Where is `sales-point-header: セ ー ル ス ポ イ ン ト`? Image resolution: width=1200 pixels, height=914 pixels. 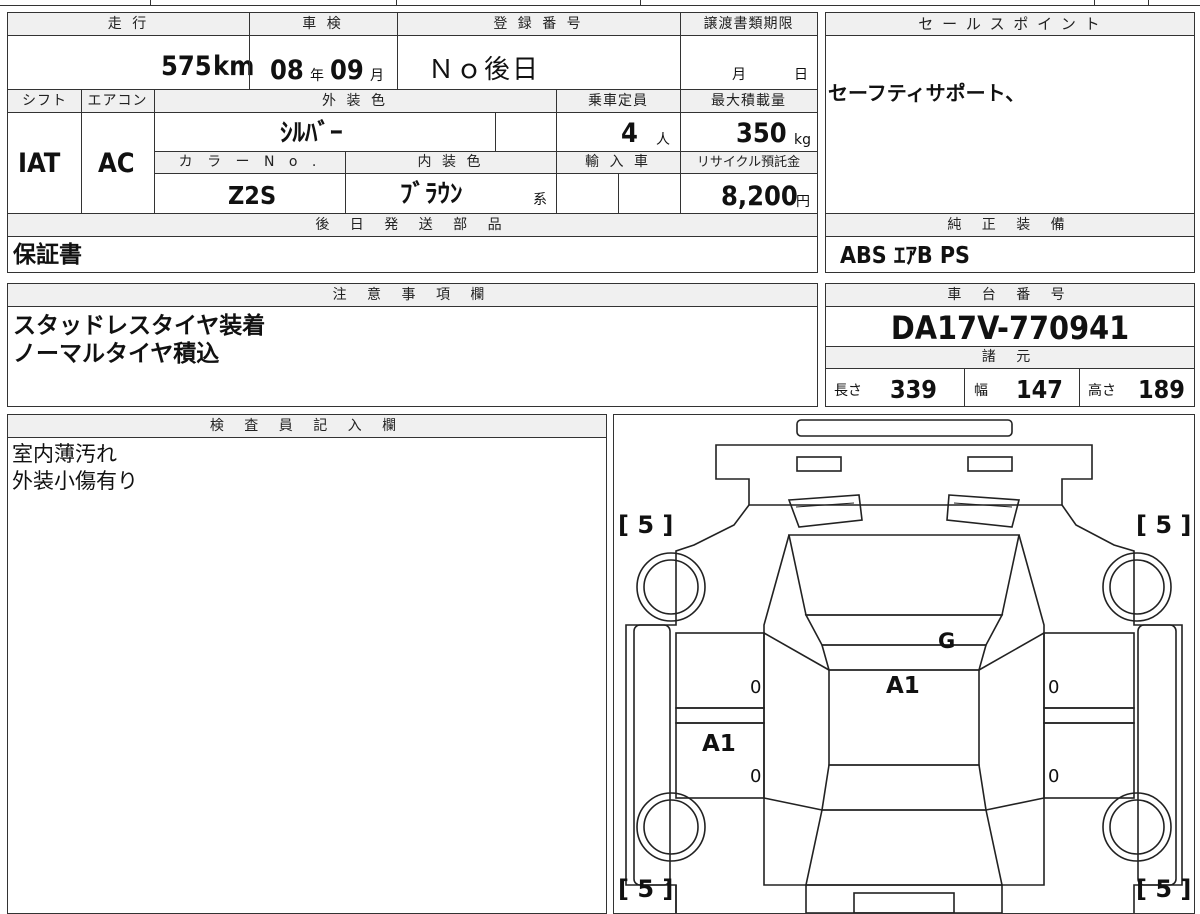 sales-point-header: セ ー ル ス ポ イ ン ト is located at coordinates (1010, 24).